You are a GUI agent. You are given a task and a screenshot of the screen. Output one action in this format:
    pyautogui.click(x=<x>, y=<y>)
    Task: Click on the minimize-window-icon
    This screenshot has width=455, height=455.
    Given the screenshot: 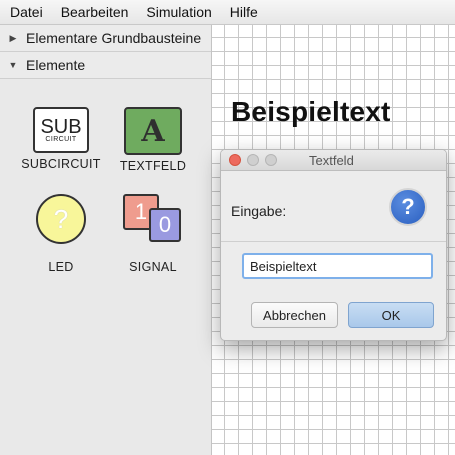 What is the action you would take?
    pyautogui.click(x=253, y=160)
    